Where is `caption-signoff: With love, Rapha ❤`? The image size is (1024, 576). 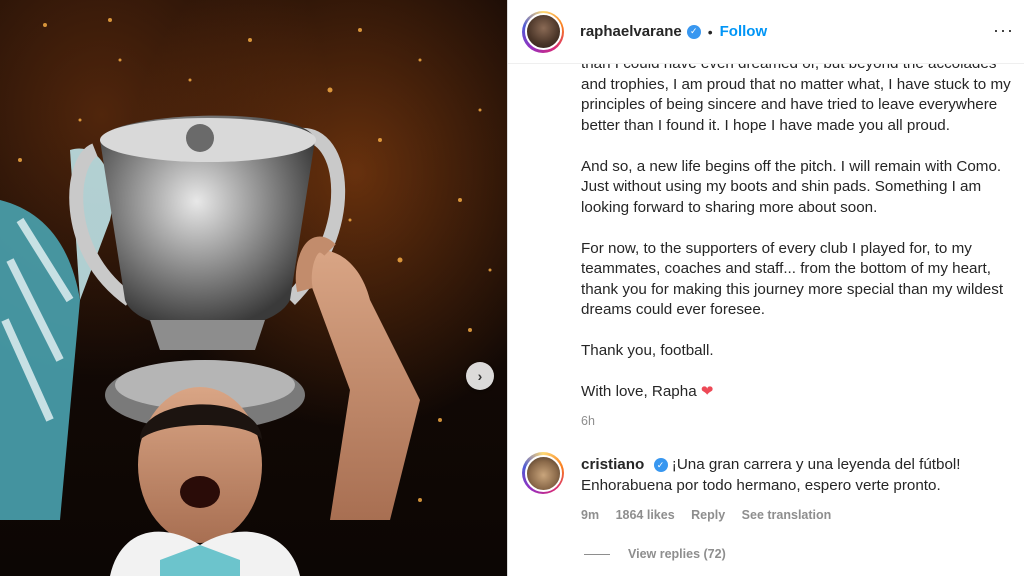 caption-signoff: With love, Rapha ❤ is located at coordinates (801, 392).